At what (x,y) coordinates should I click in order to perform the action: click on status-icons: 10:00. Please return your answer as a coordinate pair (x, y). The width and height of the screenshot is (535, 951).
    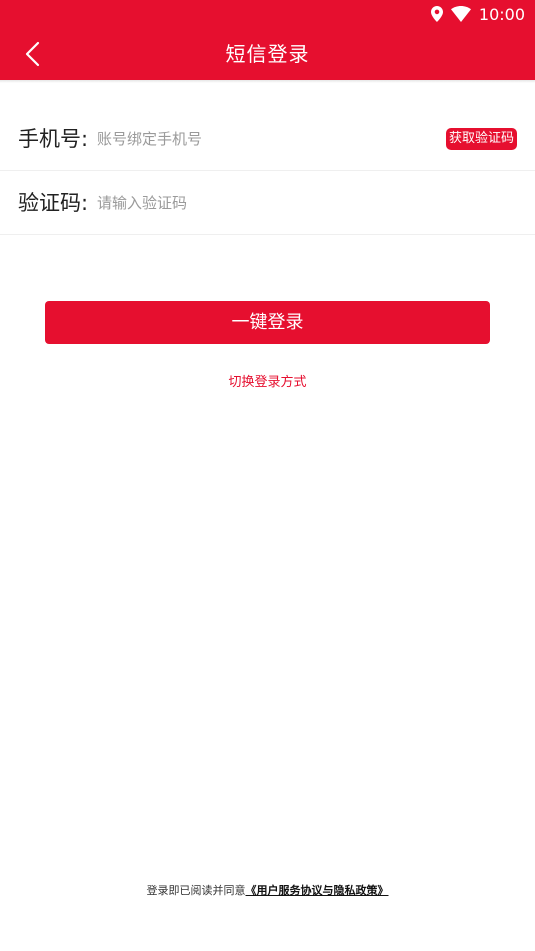
    Looking at the image, I should click on (477, 14).